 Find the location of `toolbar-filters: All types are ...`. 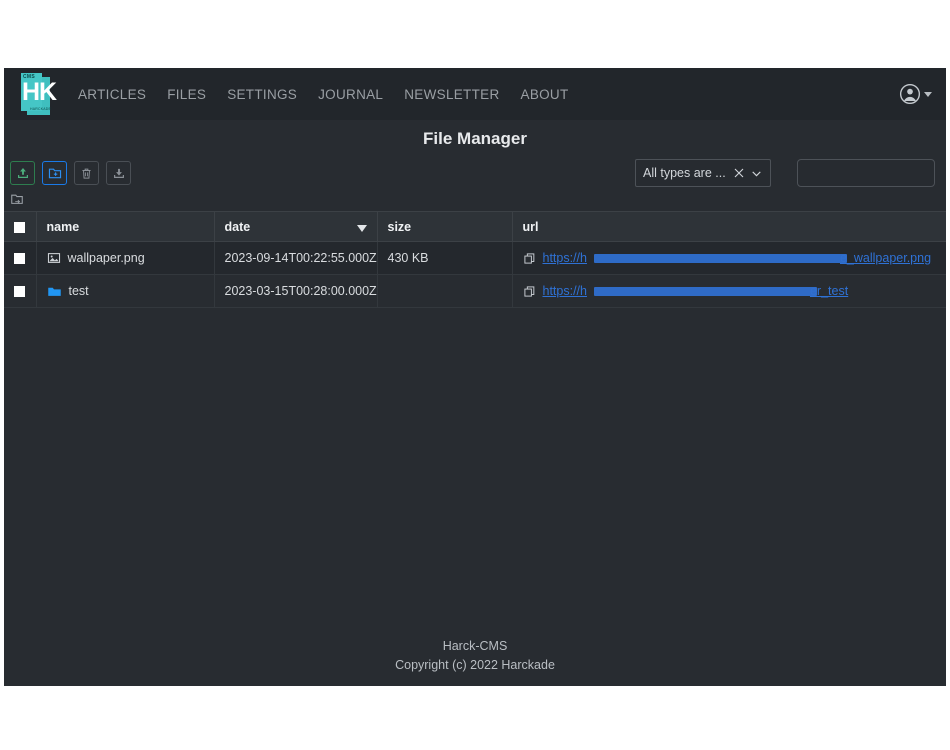

toolbar-filters: All types are ... is located at coordinates (787, 173).